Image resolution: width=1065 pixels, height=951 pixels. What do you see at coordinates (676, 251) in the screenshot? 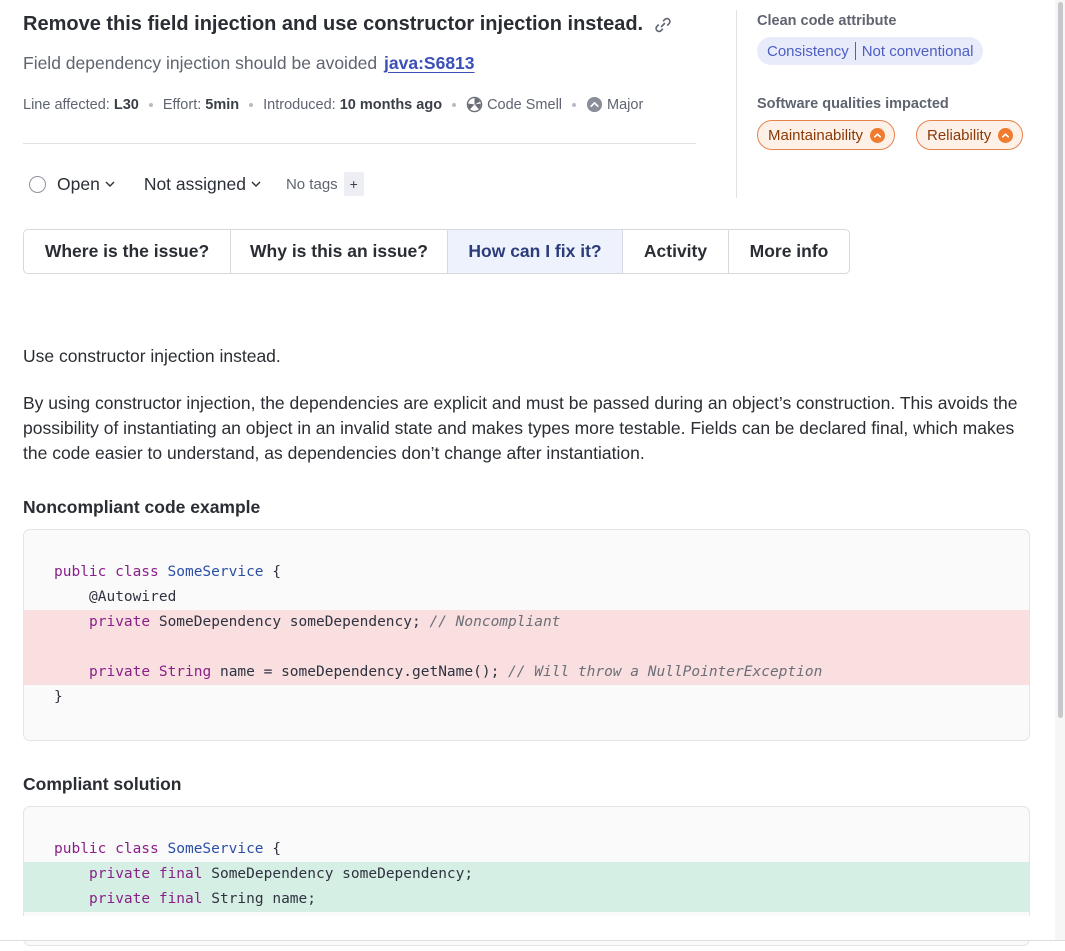
I see `tab-activity: Activity` at bounding box center [676, 251].